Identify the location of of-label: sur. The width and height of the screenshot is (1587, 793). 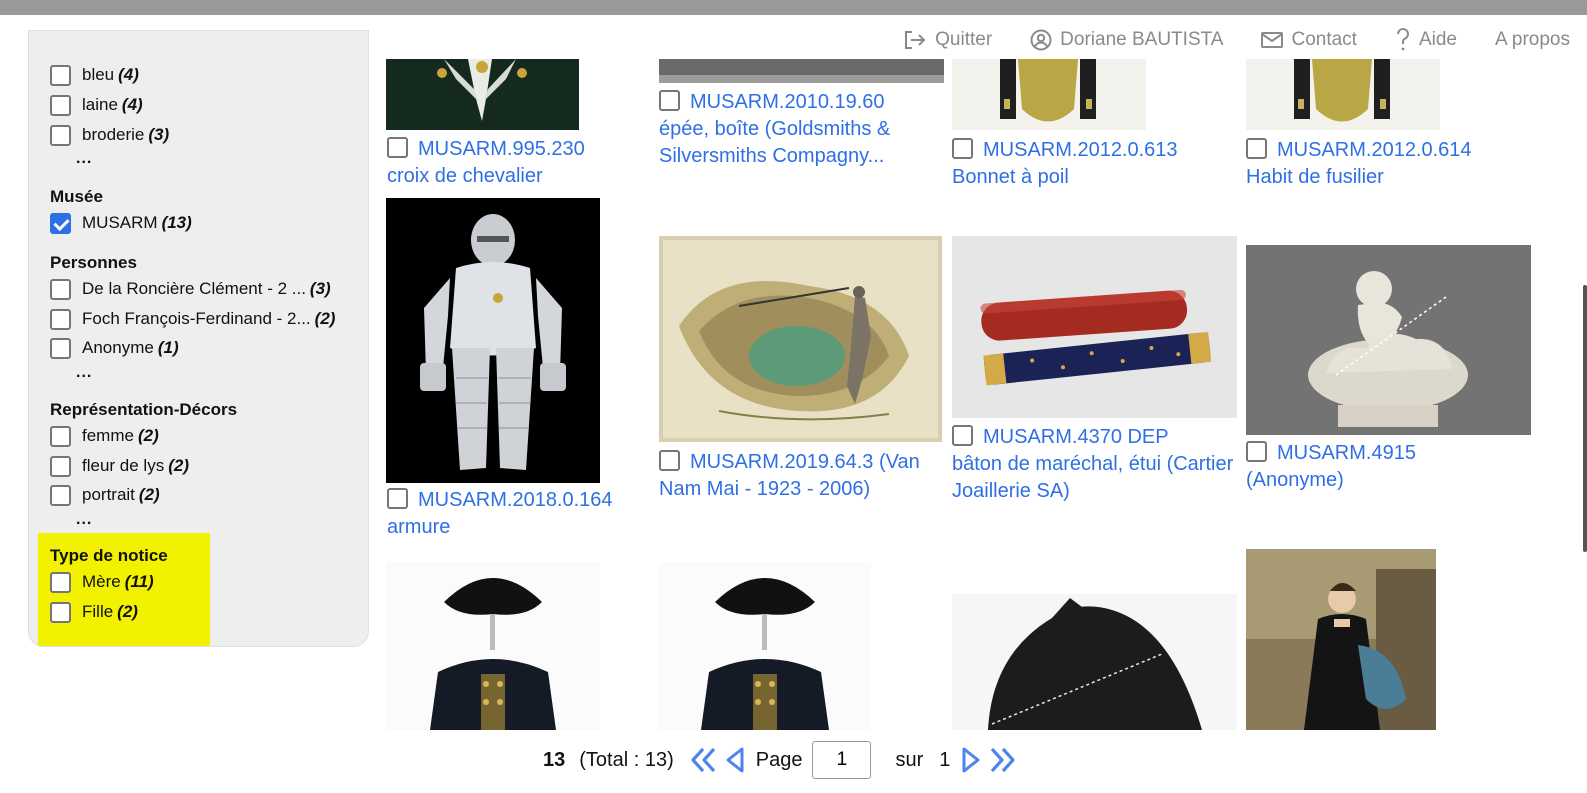
(909, 759).